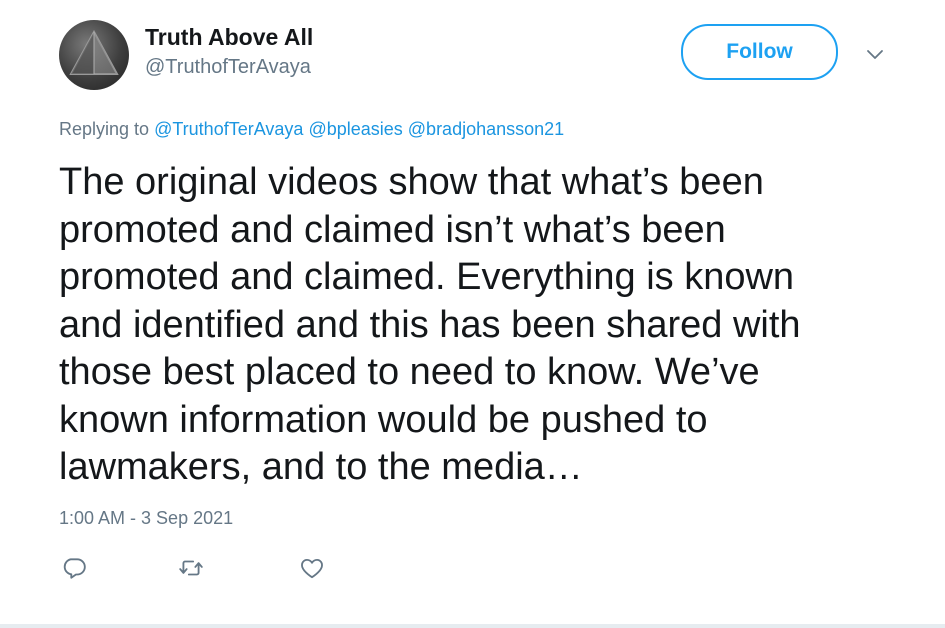 The image size is (945, 628). Describe the element at coordinates (228, 67) in the screenshot. I see `author-handle: @TruthofTerAvaya` at that location.